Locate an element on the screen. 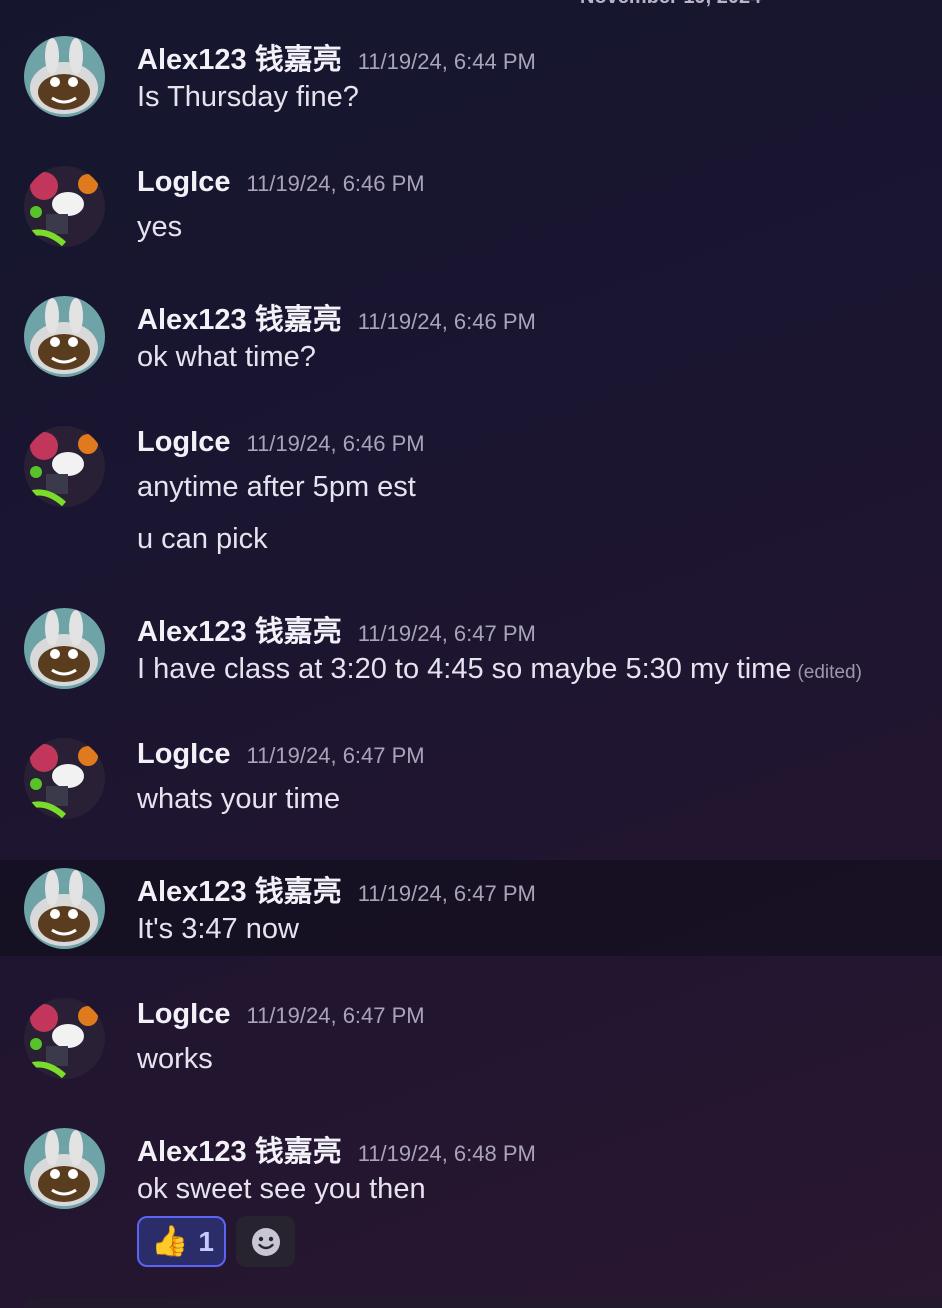 This screenshot has width=942, height=1308. message-text: Is Thursday fine? is located at coordinates (248, 97).